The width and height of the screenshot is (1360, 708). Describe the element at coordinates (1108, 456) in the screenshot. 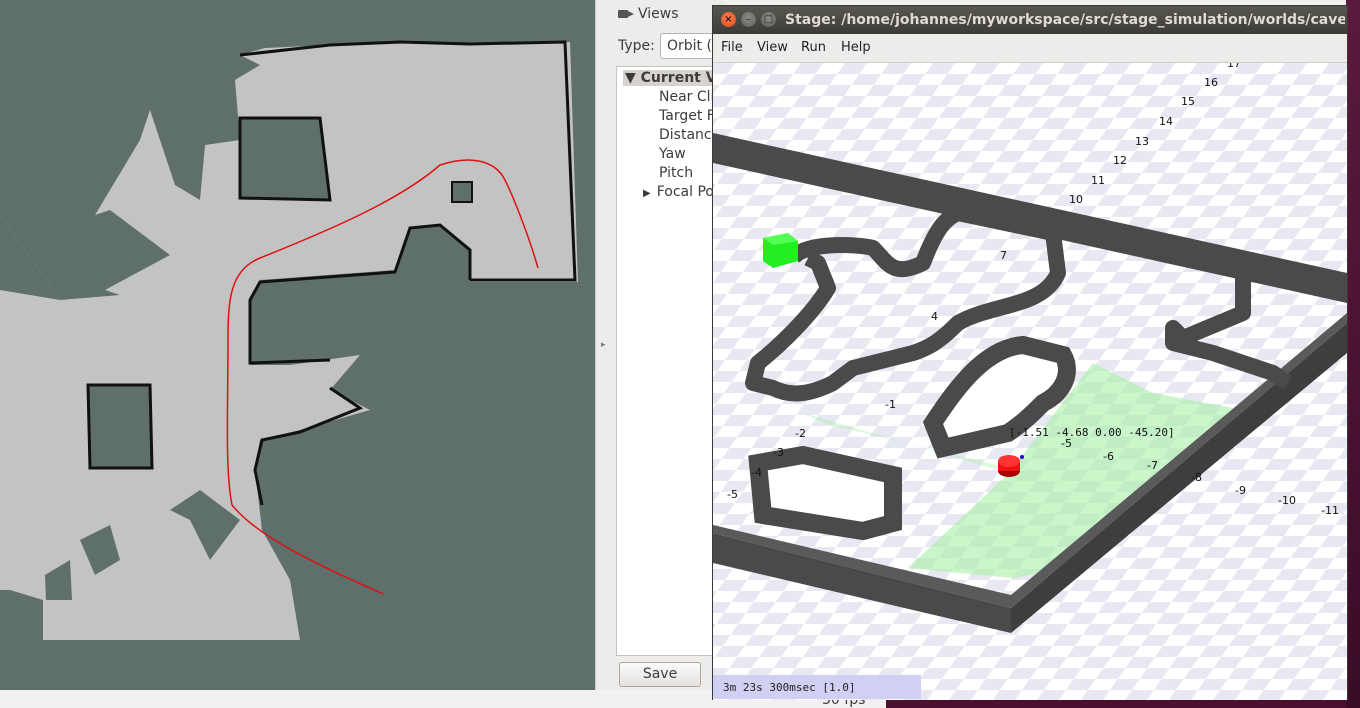

I see `axis-label-x--6: -6` at that location.